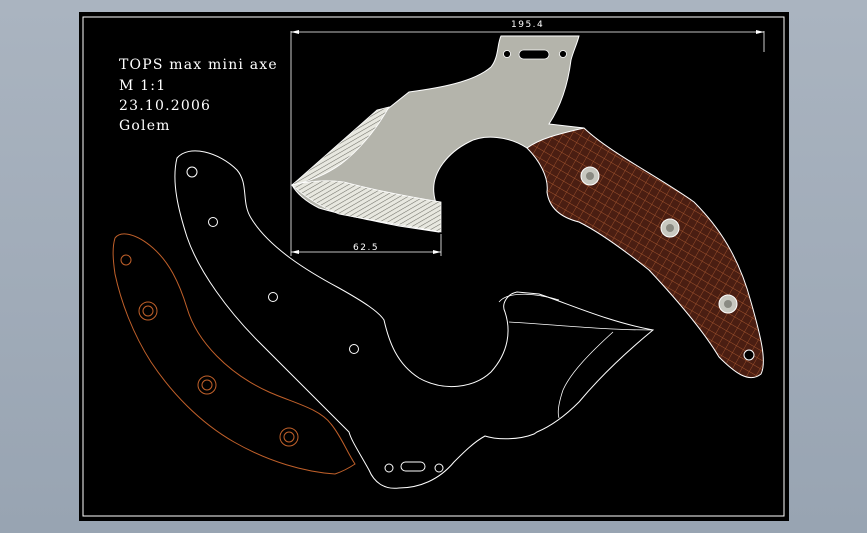  What do you see at coordinates (234, 354) in the screenshot?
I see `handle-scale-outline` at bounding box center [234, 354].